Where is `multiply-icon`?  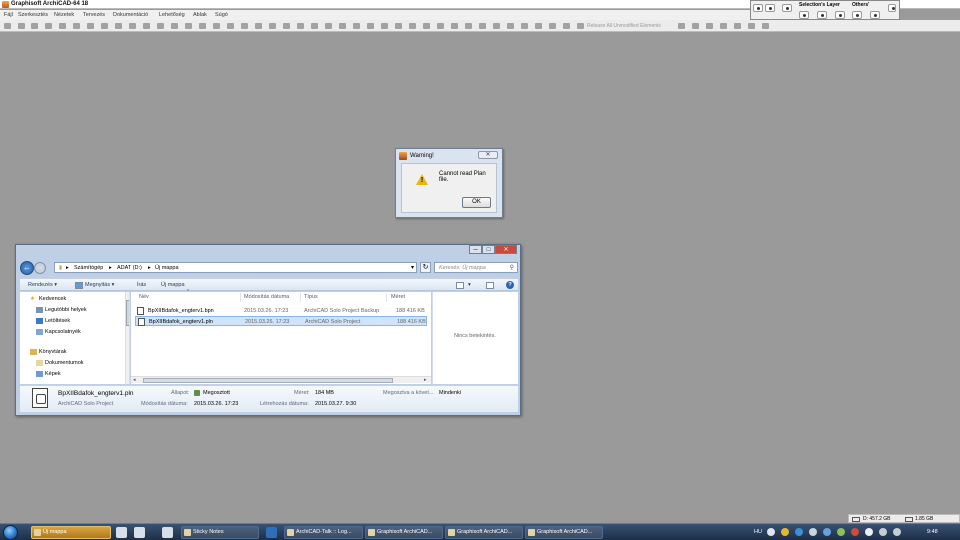 multiply-icon is located at coordinates (356, 26).